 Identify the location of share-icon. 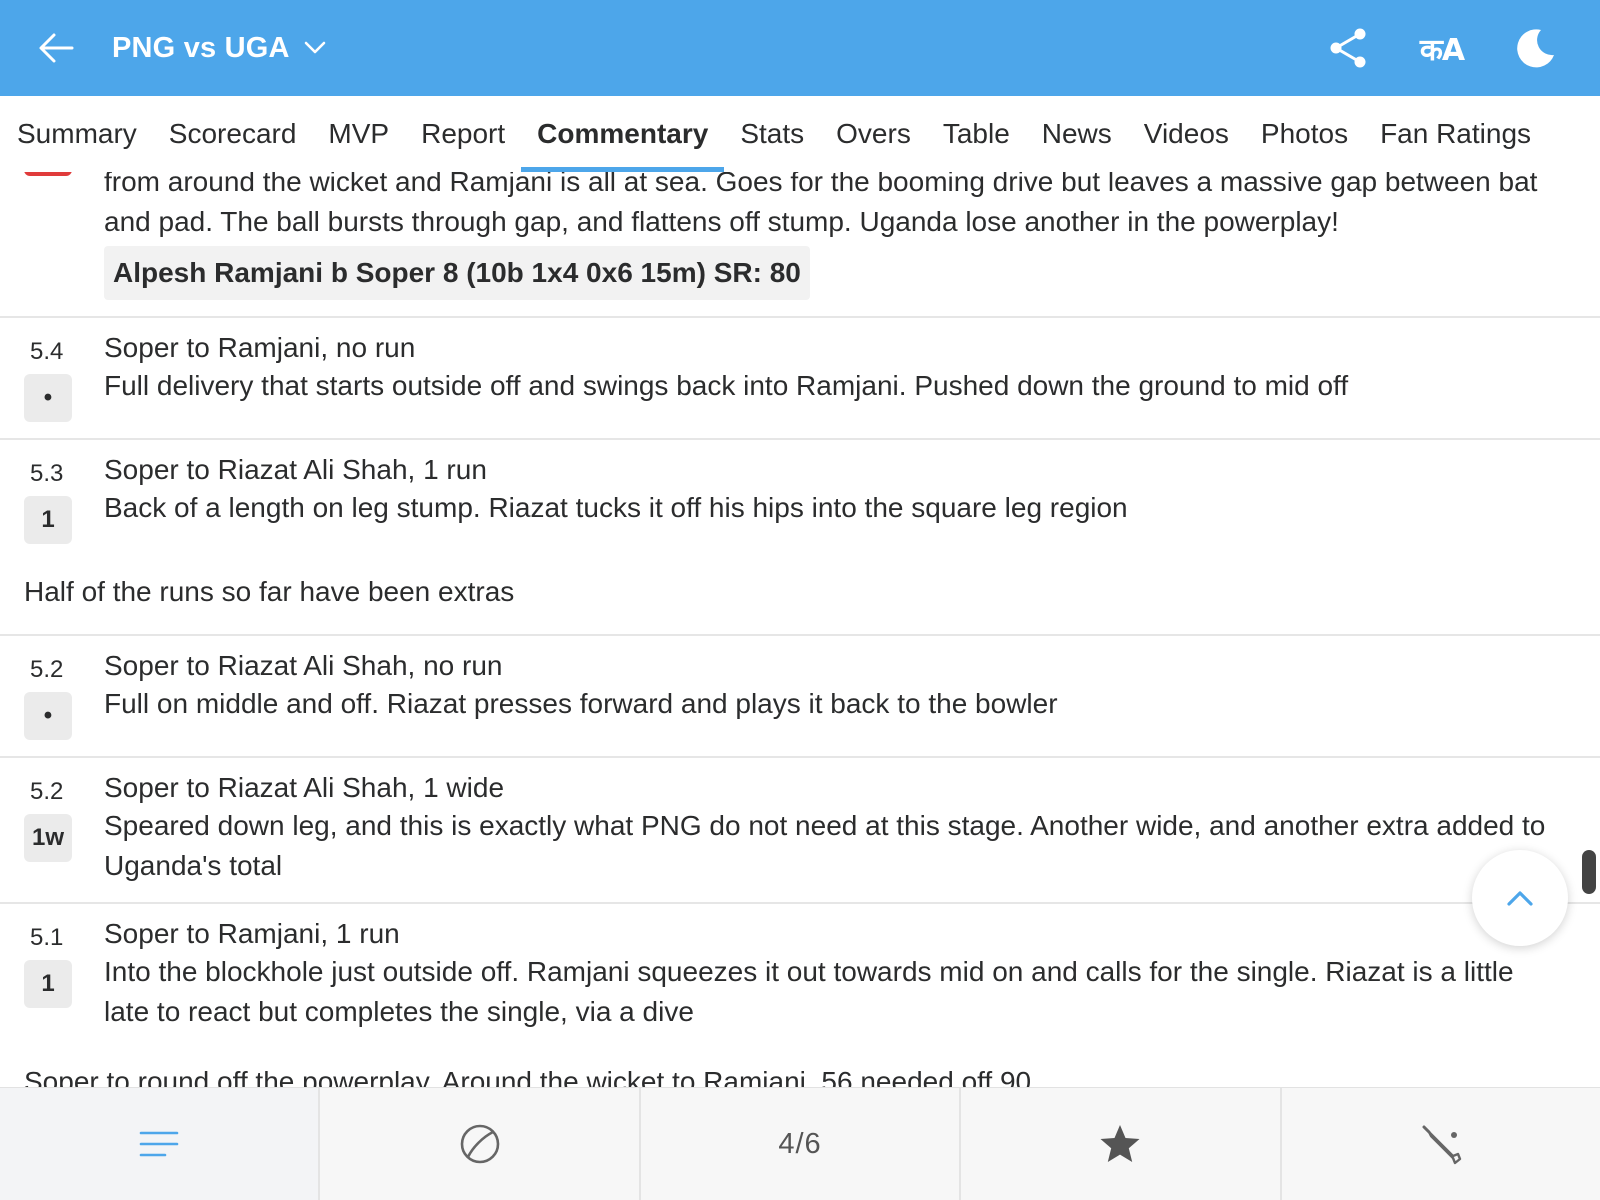
(1348, 48).